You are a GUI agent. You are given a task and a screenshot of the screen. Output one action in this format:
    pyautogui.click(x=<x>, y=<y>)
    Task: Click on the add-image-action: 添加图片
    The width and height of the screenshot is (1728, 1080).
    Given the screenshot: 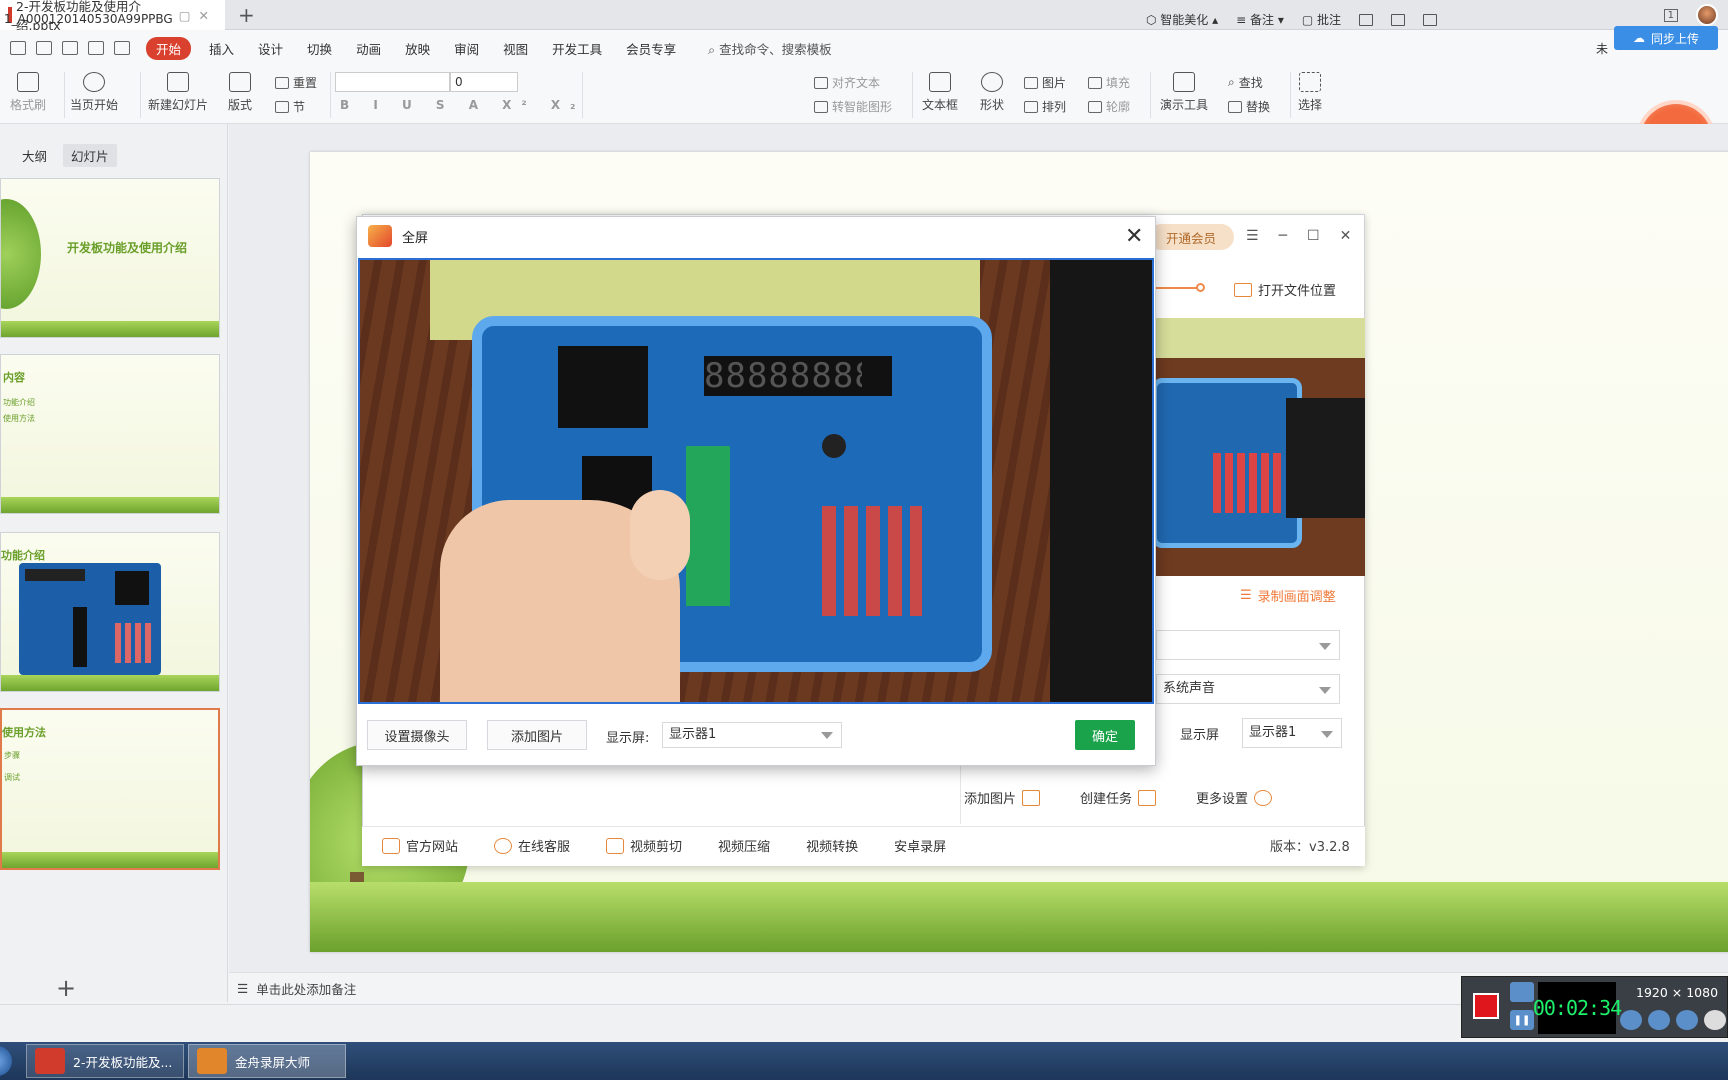 What is the action you would take?
    pyautogui.click(x=1002, y=797)
    